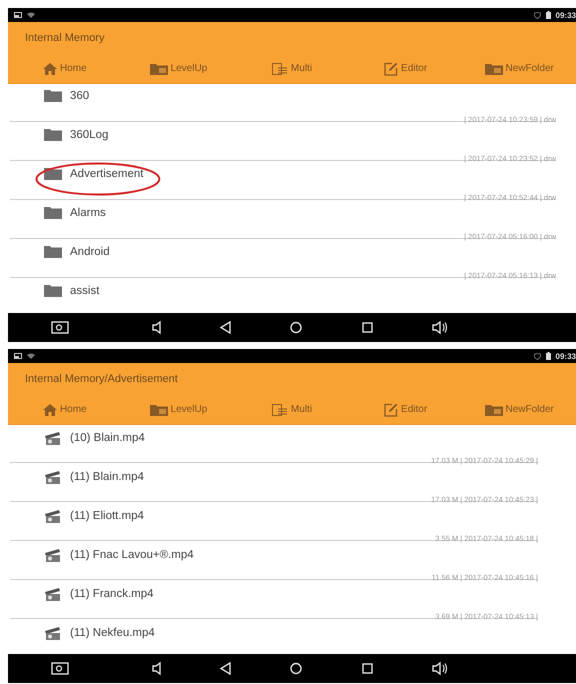  Describe the element at coordinates (101, 379) in the screenshot. I see `path-title: Internal Memory/Advertisement` at that location.